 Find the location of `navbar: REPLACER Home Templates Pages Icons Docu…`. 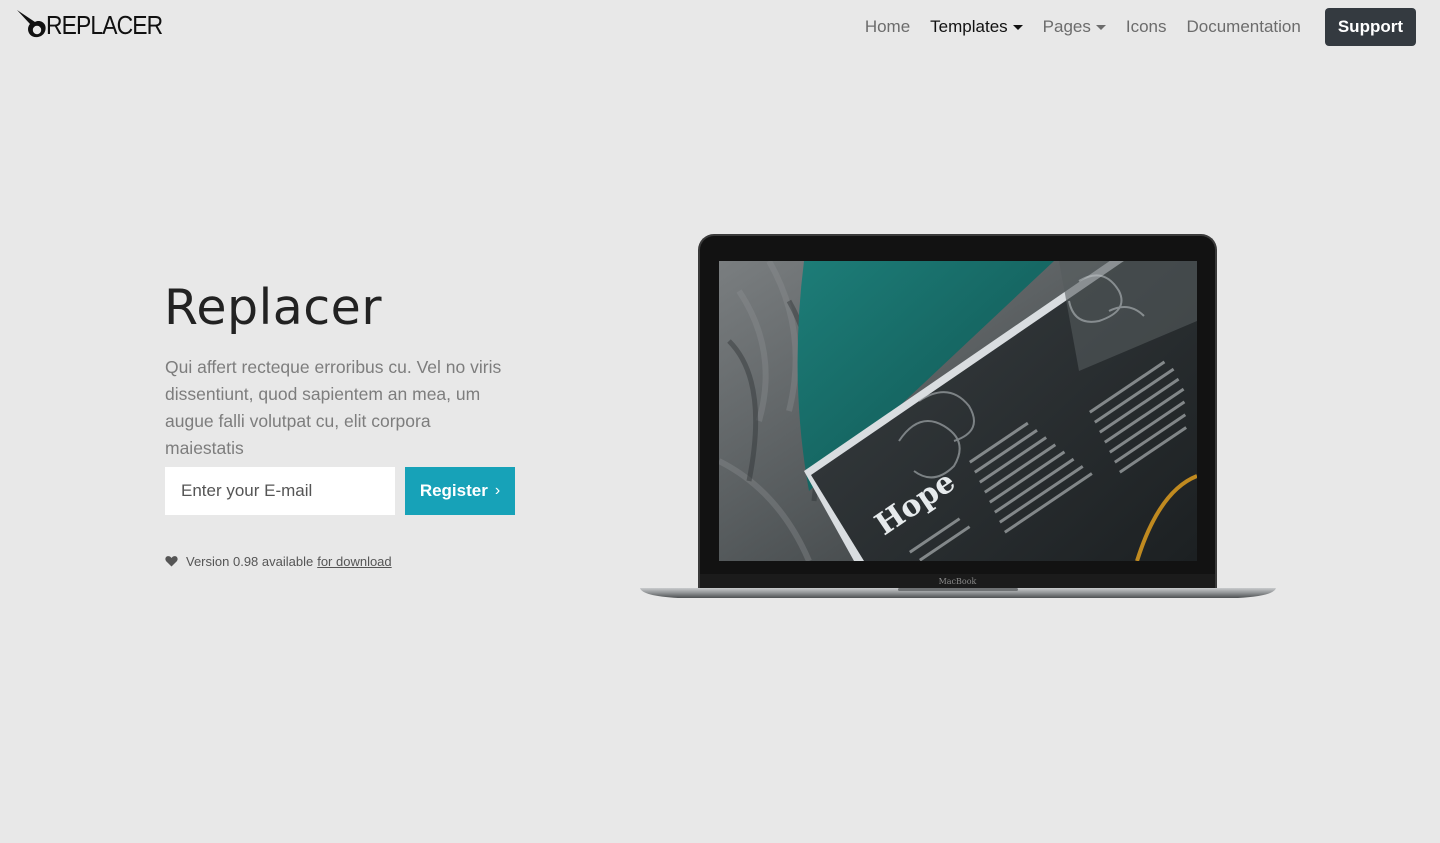

navbar: REPLACER Home Templates Pages Icons Docu… is located at coordinates (720, 28).